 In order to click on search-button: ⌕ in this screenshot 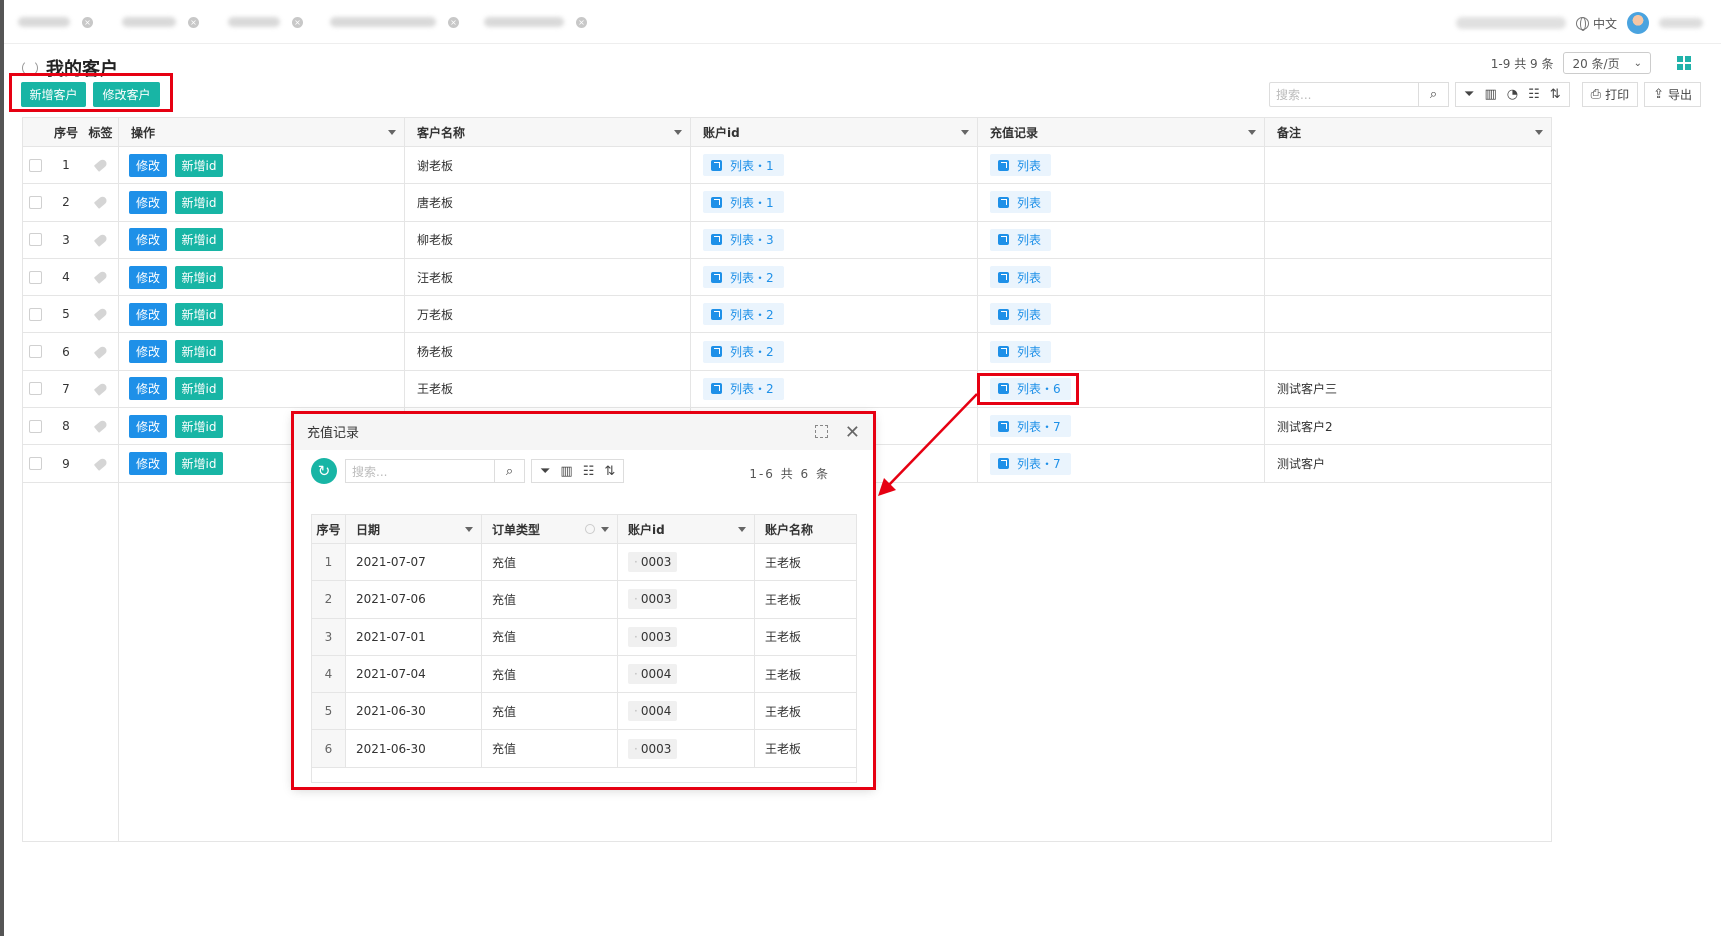, I will do `click(1434, 94)`.